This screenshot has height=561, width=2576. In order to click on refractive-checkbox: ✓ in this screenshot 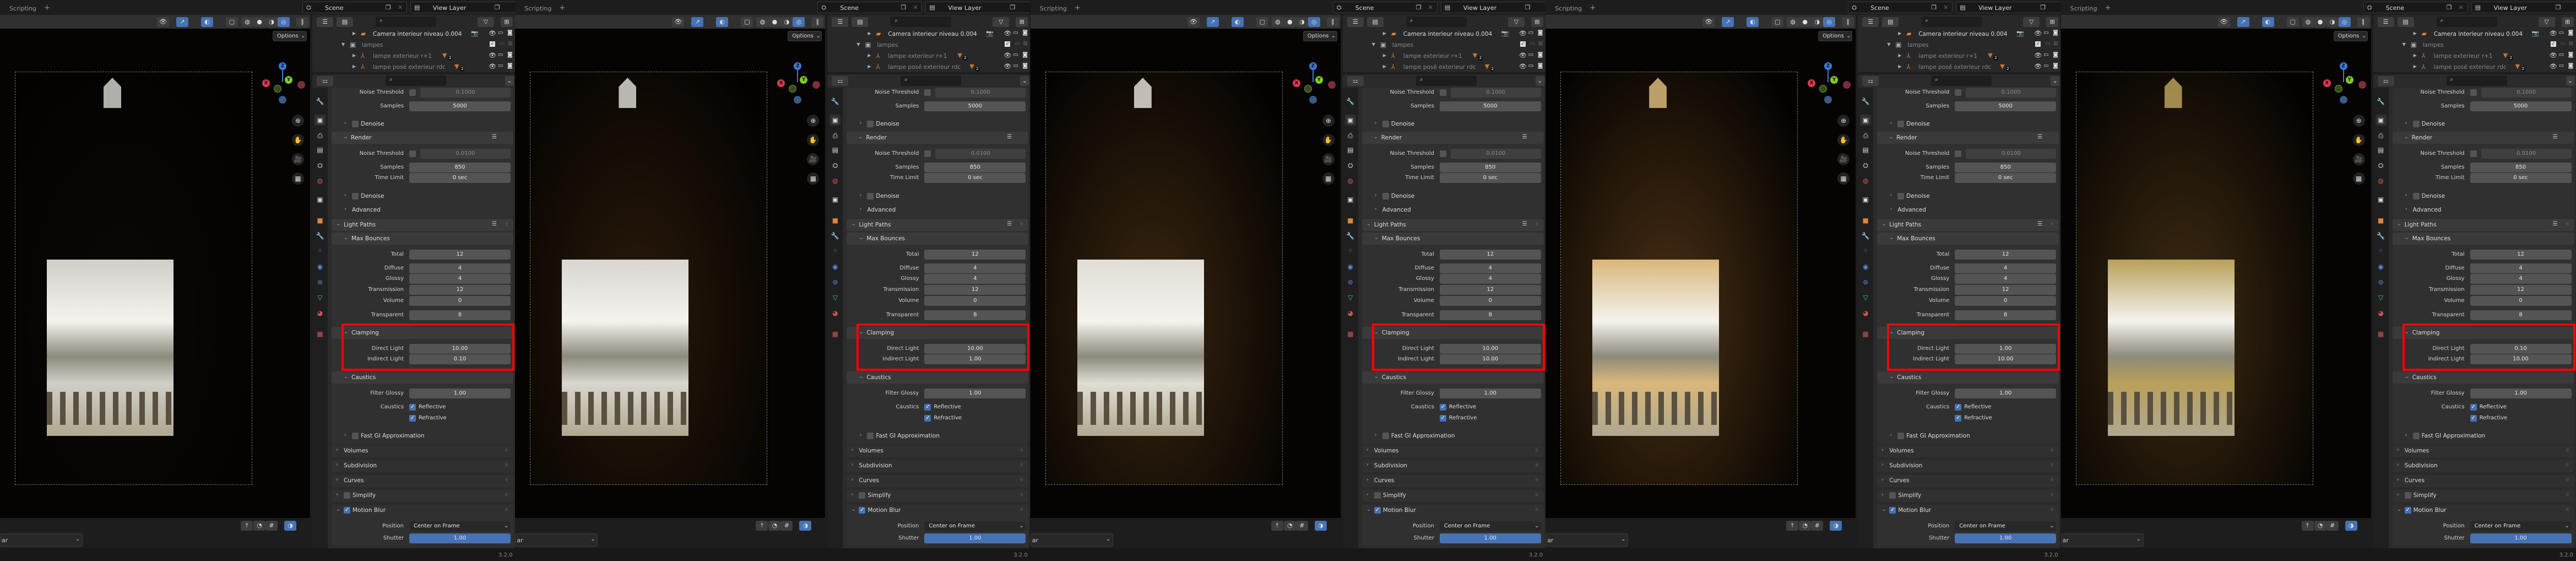, I will do `click(1958, 419)`.